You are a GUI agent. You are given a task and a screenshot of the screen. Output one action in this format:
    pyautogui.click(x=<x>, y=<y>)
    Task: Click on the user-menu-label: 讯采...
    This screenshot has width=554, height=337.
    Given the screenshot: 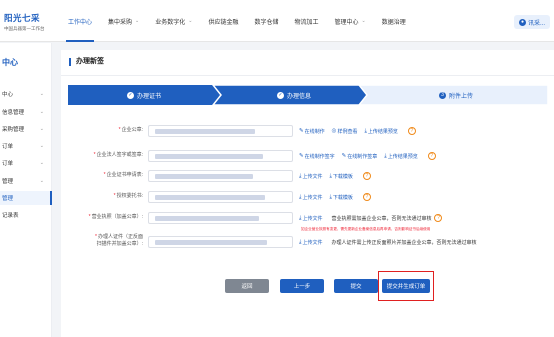 What is the action you would take?
    pyautogui.click(x=536, y=23)
    